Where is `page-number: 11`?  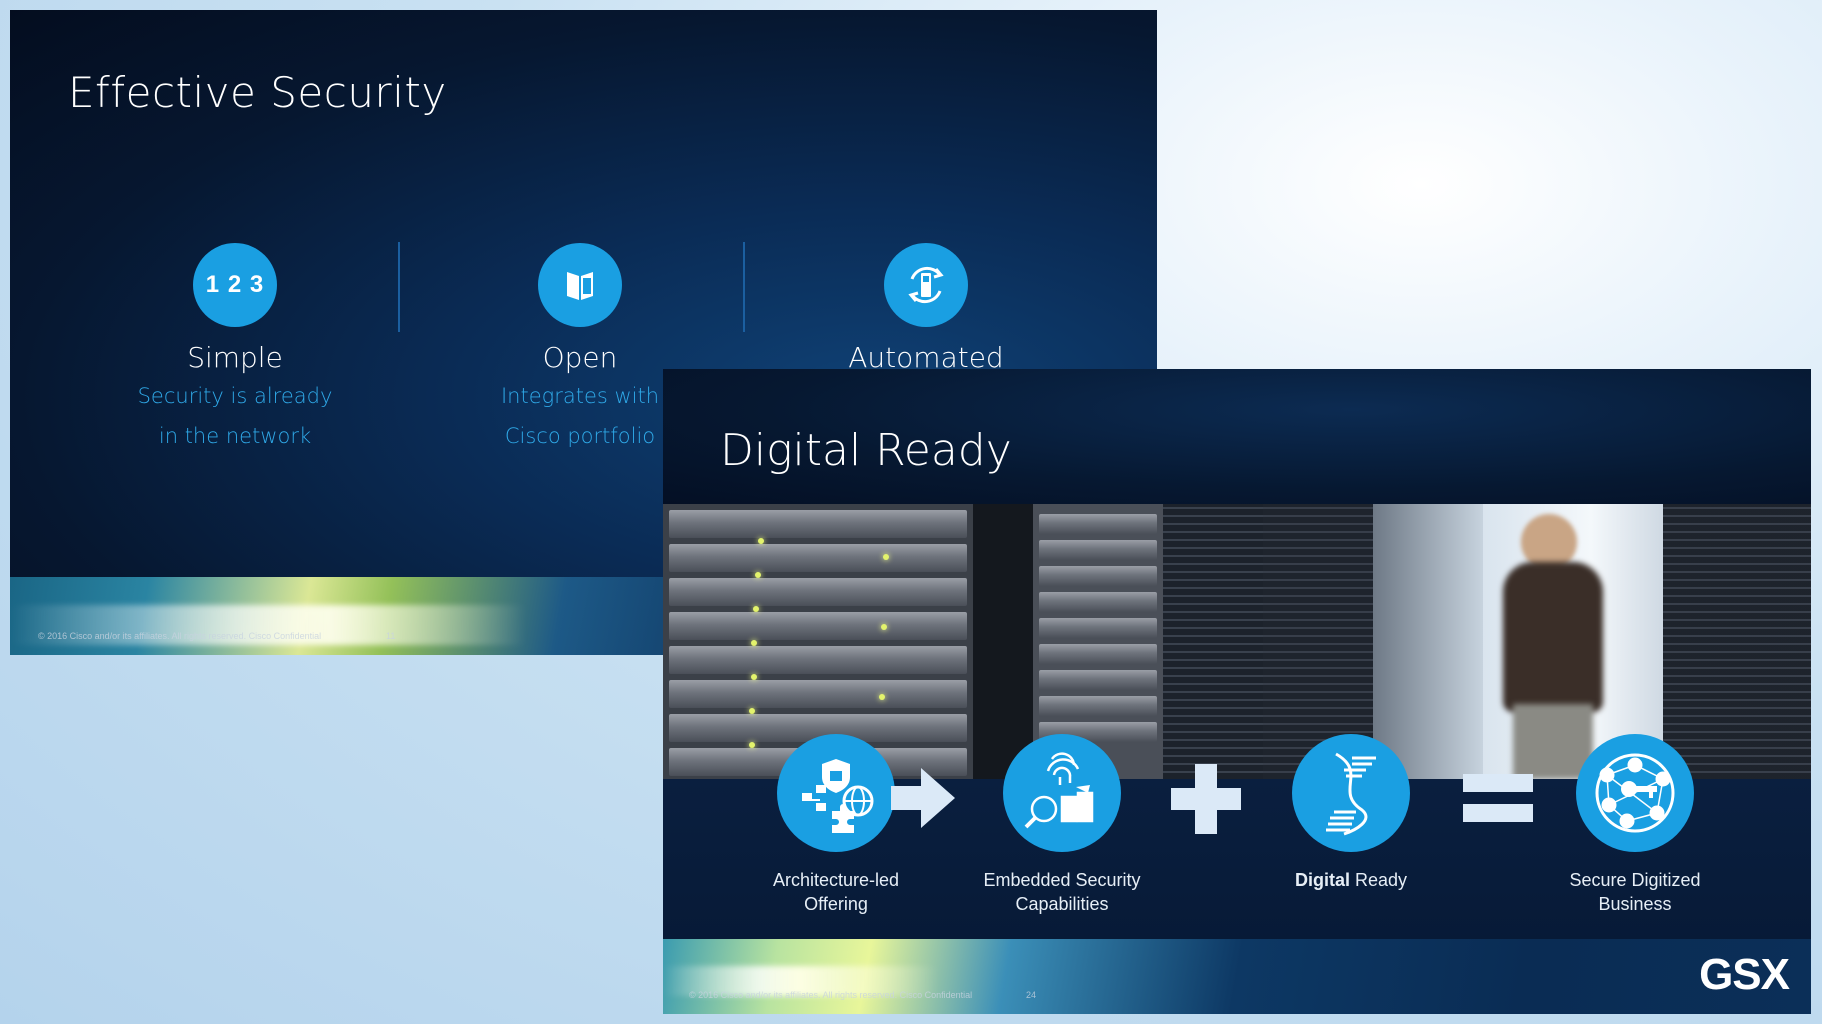
page-number: 11 is located at coordinates (391, 636).